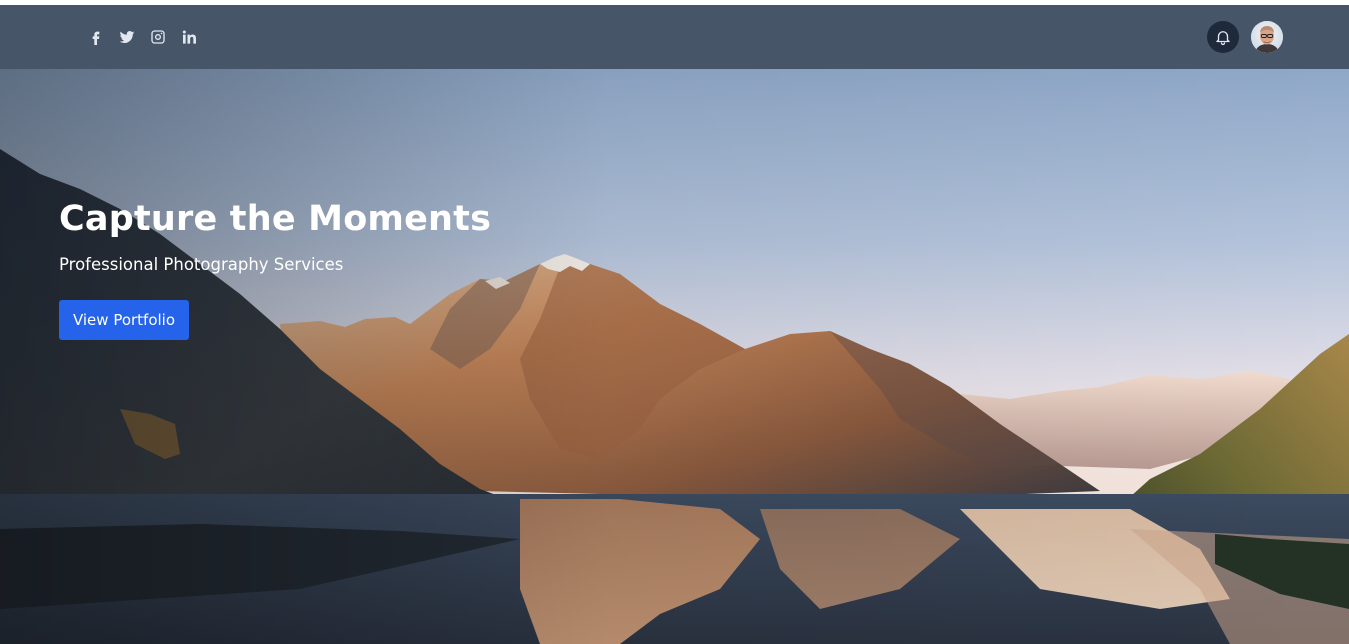 Image resolution: width=1349 pixels, height=644 pixels. Describe the element at coordinates (142, 37) in the screenshot. I see `social-links` at that location.